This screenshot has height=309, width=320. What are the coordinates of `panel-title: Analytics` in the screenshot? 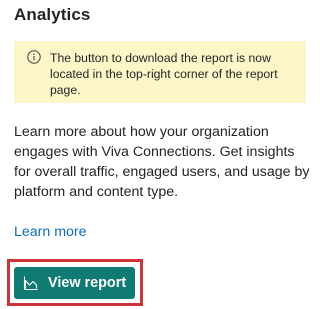 It's located at (52, 14).